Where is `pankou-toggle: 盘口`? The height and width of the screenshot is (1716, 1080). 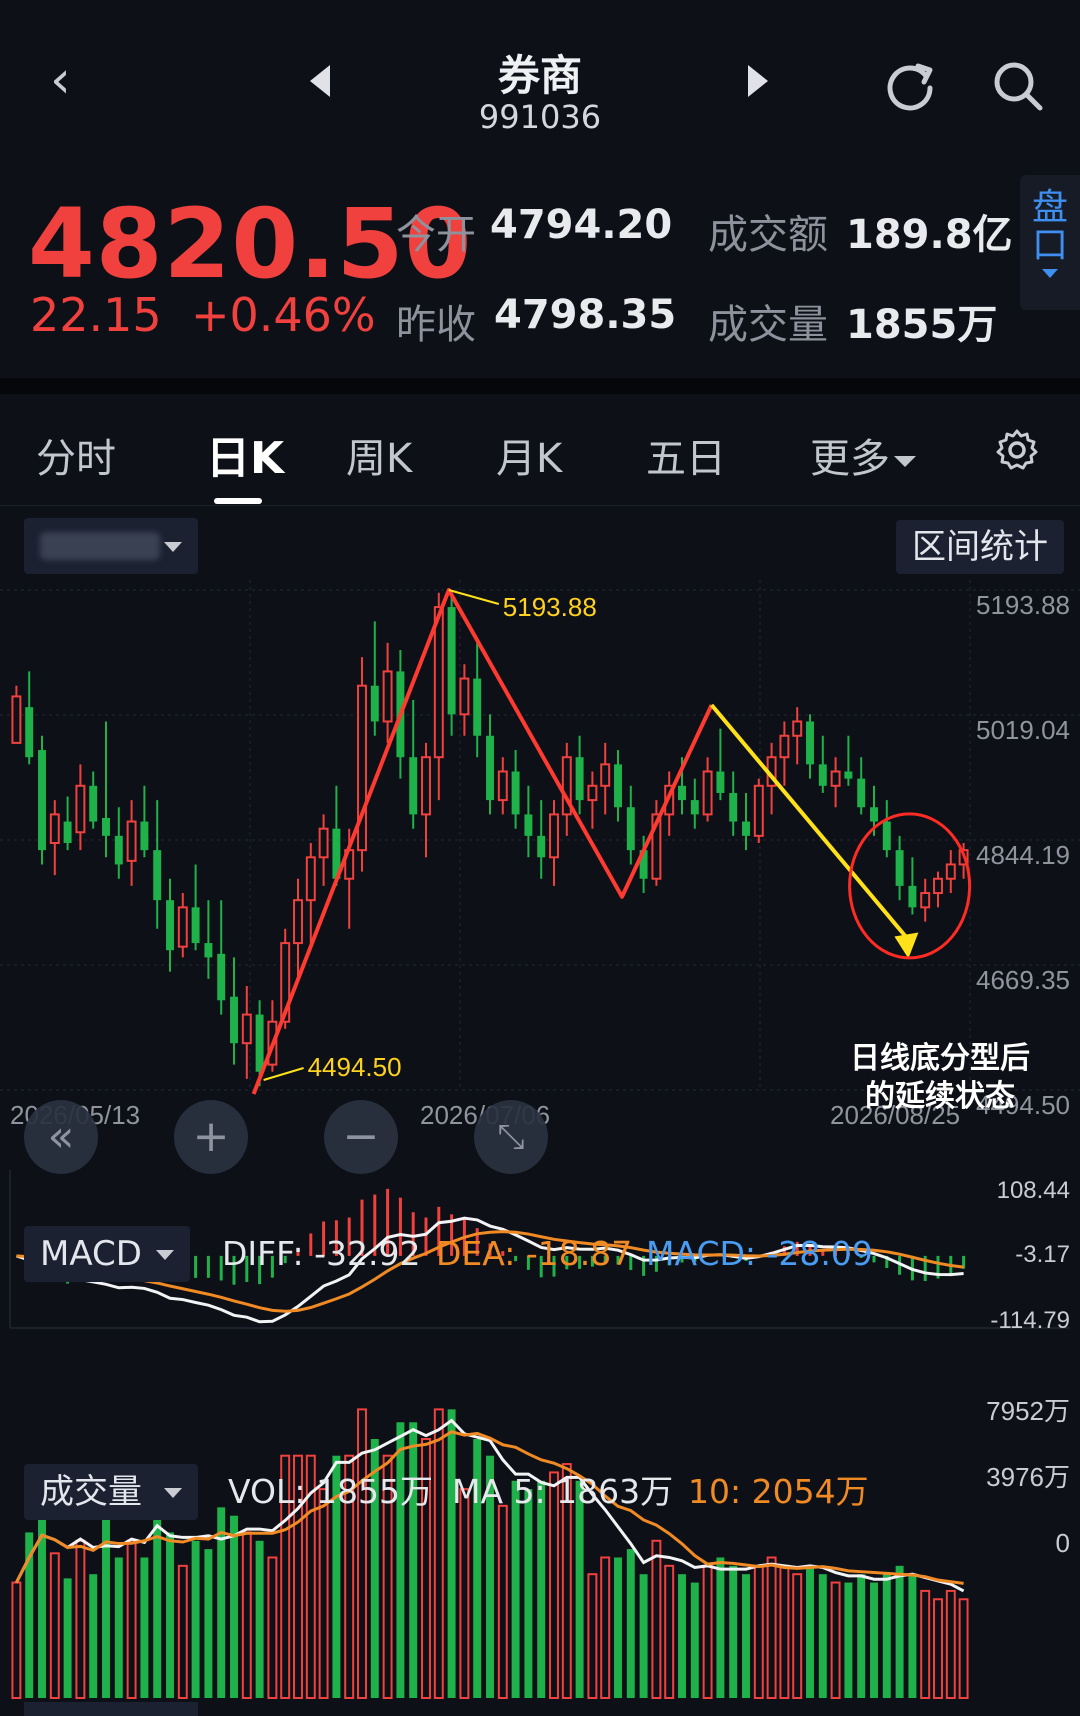 pankou-toggle: 盘口 is located at coordinates (1050, 242).